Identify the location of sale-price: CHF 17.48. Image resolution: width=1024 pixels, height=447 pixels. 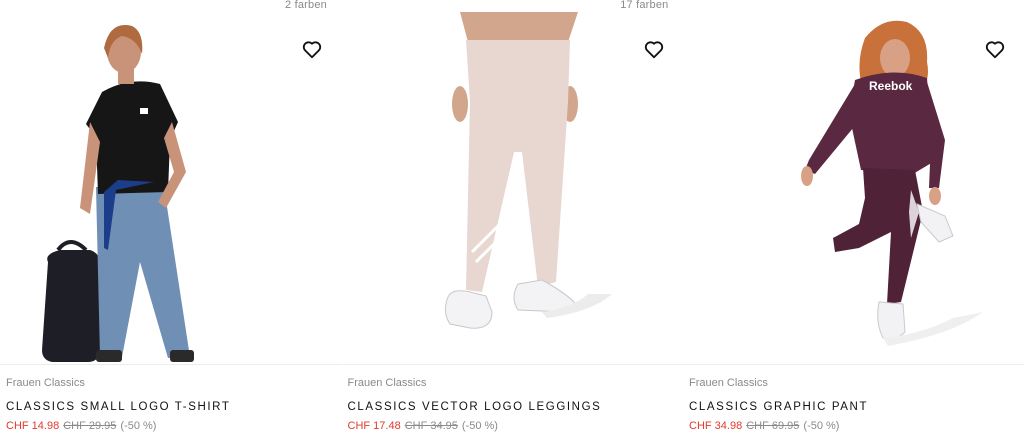
(374, 426).